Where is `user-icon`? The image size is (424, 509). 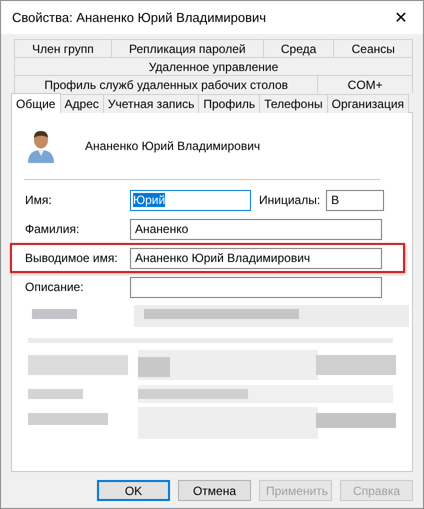
user-icon is located at coordinates (41, 146).